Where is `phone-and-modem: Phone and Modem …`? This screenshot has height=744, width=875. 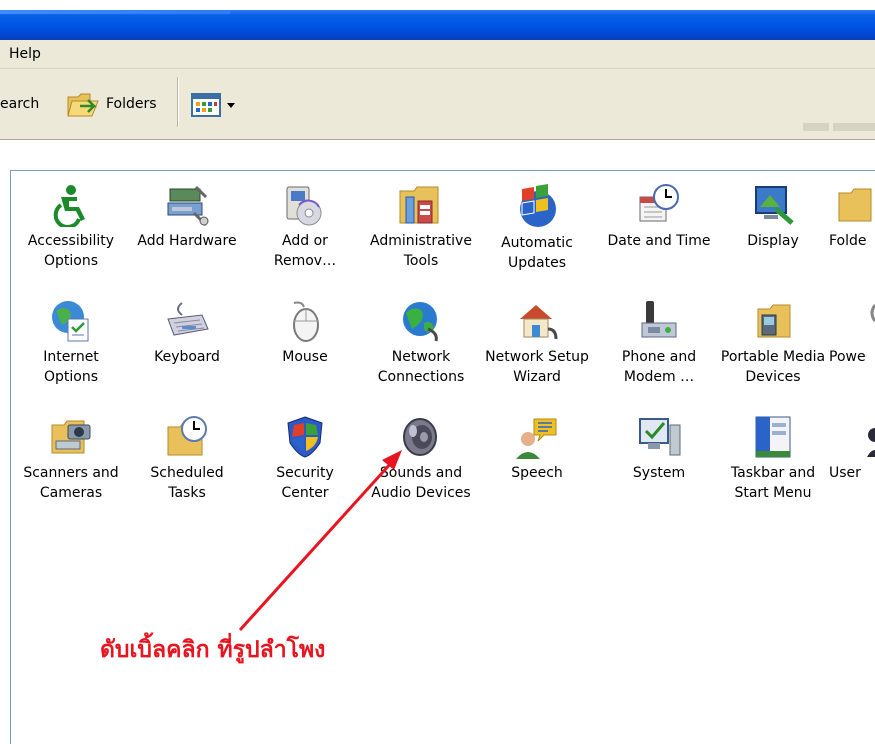
phone-and-modem: Phone and Modem … is located at coordinates (659, 343).